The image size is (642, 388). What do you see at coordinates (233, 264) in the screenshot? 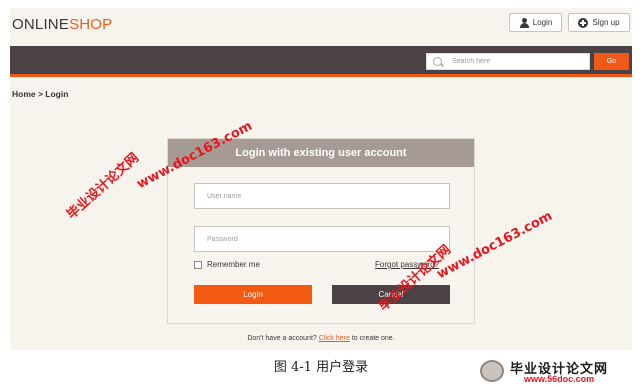
I see `remember-label: Remember me` at bounding box center [233, 264].